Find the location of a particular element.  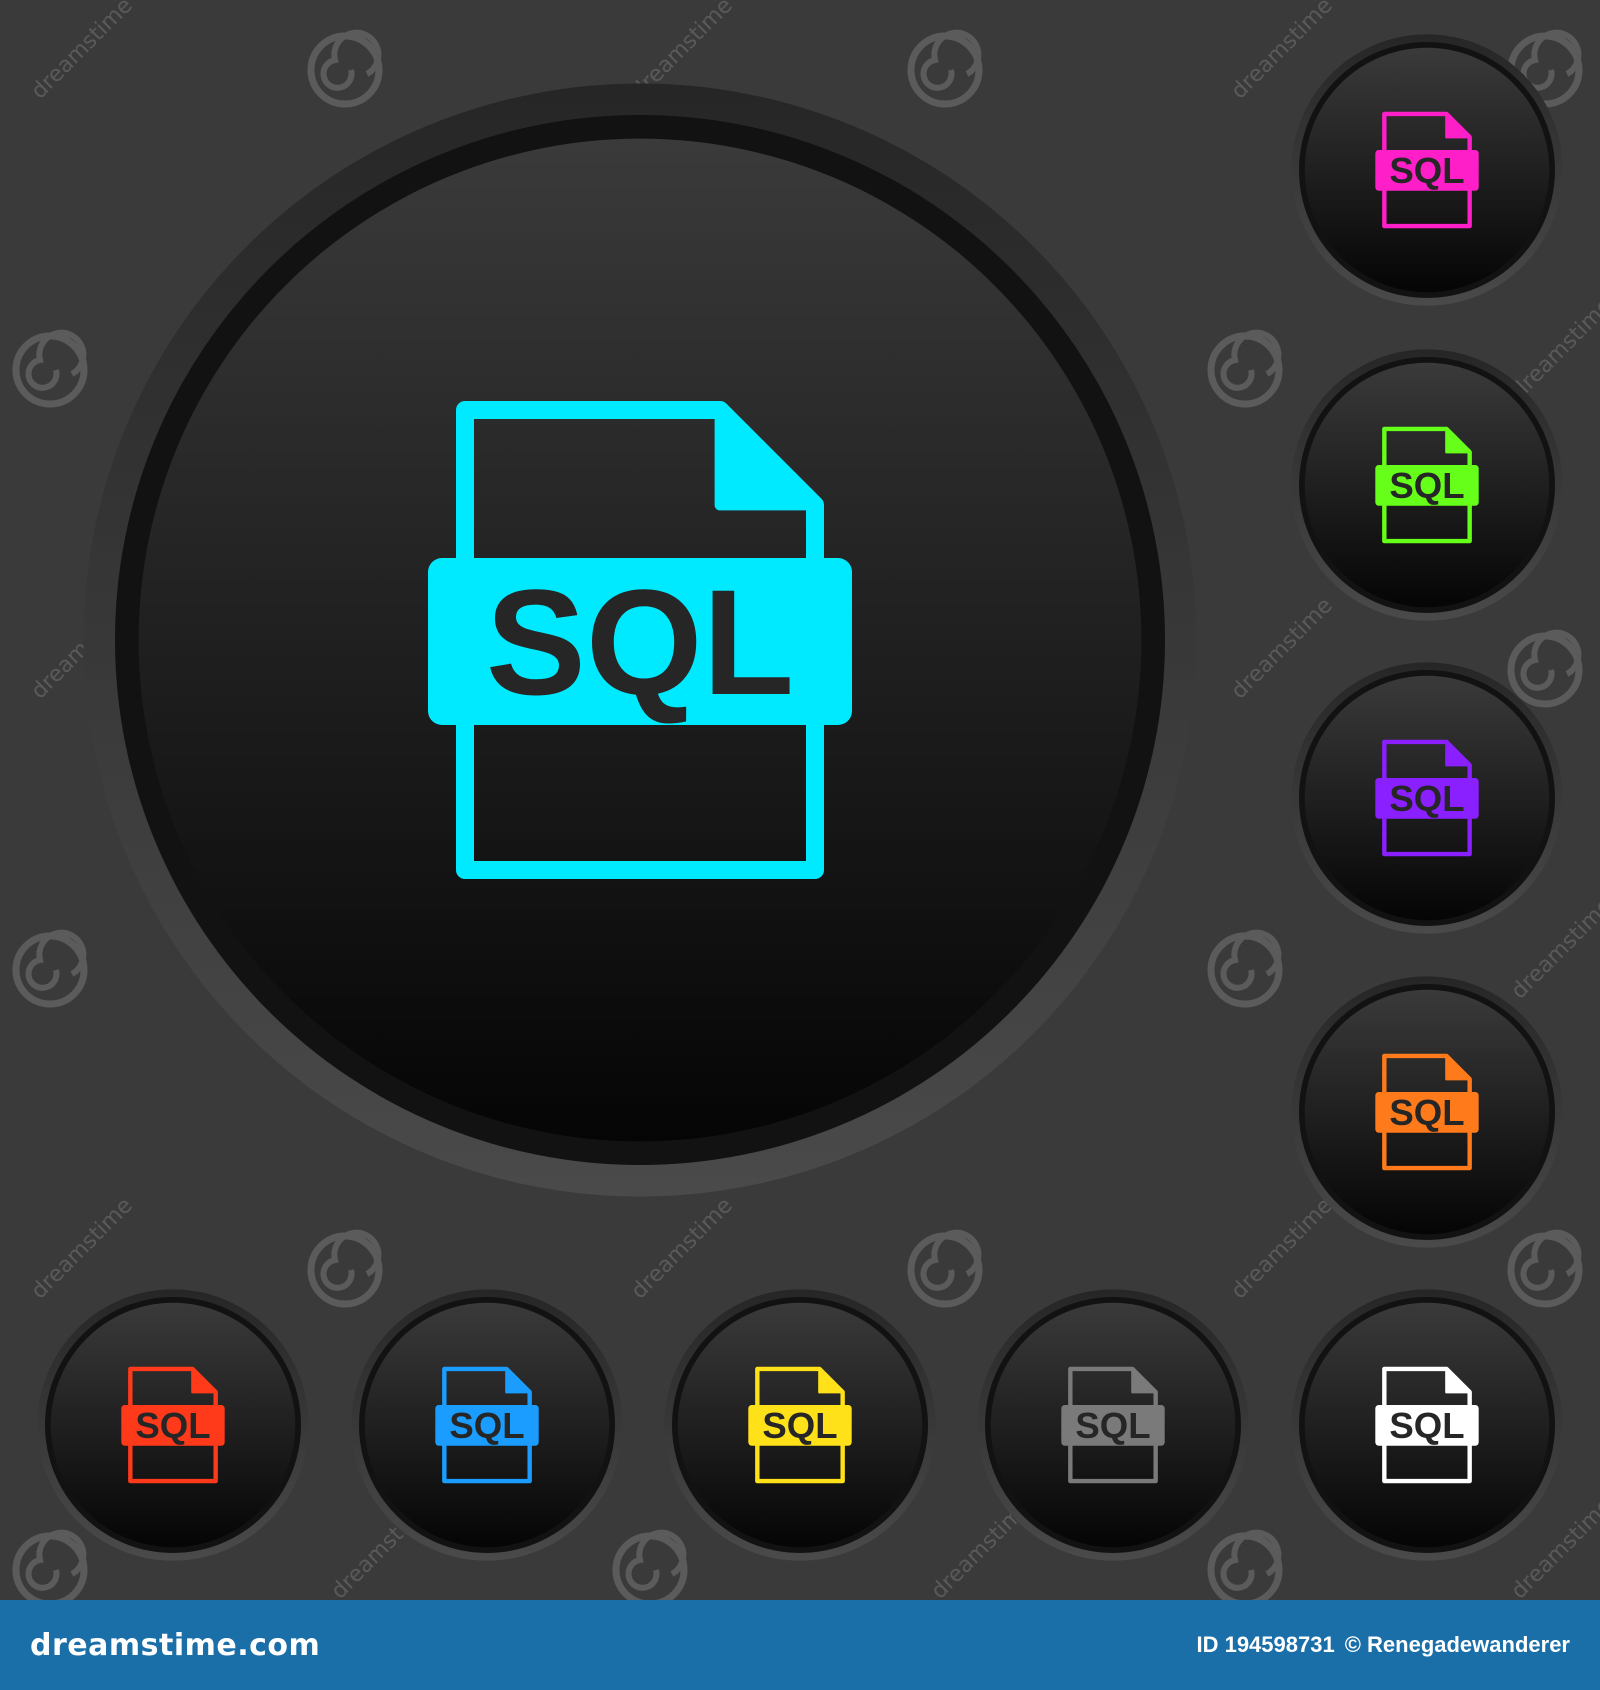

bottom-sql-button-3: SQL is located at coordinates (800, 1425).